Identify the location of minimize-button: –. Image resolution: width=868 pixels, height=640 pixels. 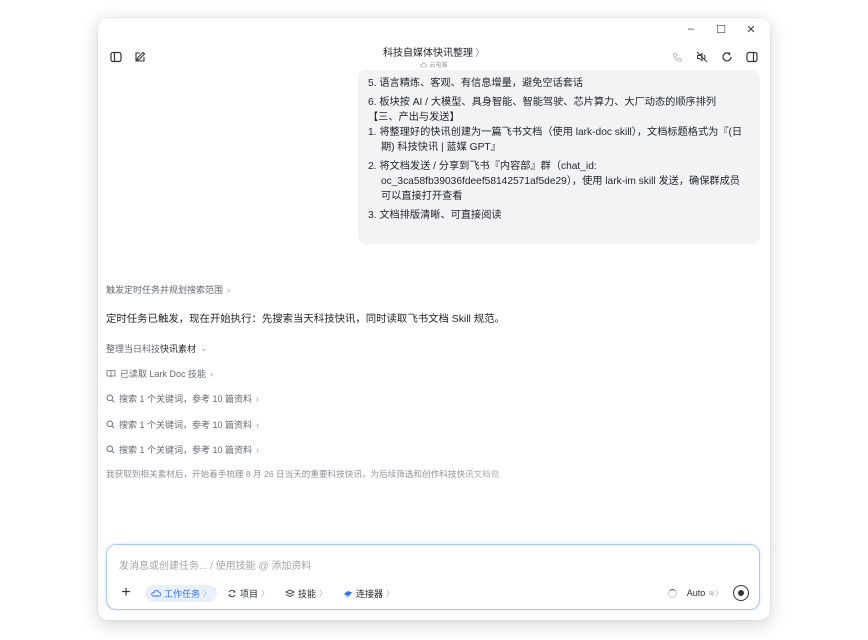
(691, 29).